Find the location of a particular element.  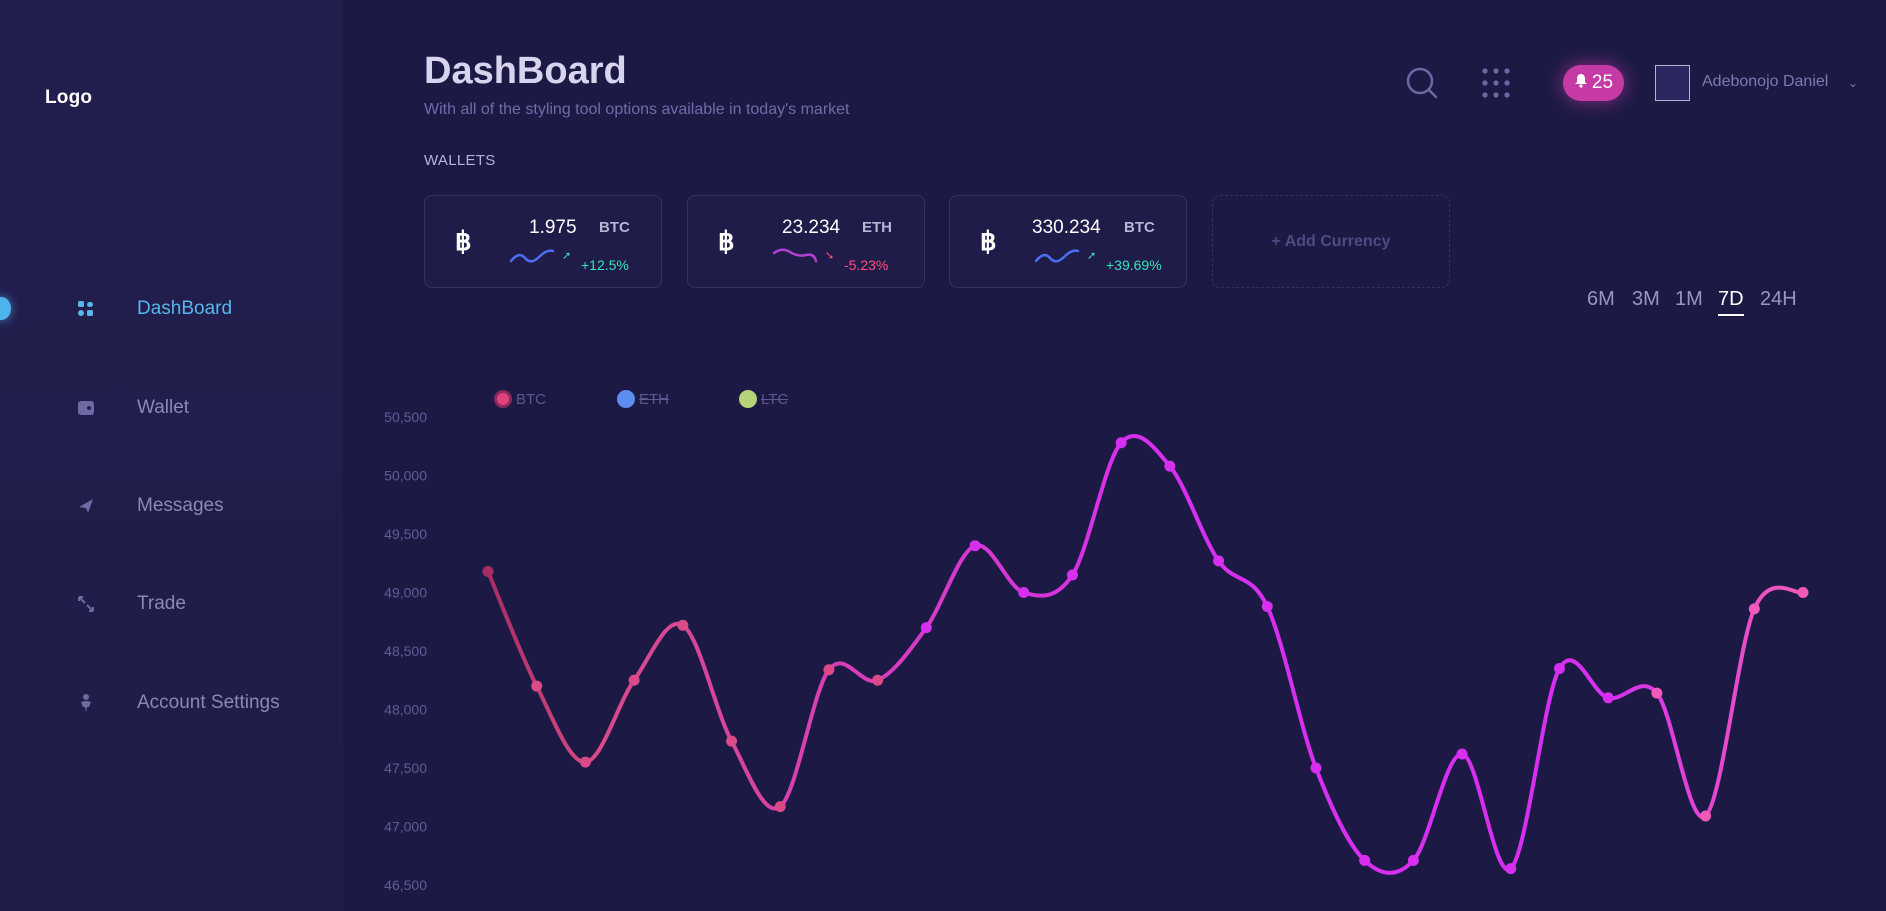

sidebar-item-label: DashBoard is located at coordinates (185, 308).